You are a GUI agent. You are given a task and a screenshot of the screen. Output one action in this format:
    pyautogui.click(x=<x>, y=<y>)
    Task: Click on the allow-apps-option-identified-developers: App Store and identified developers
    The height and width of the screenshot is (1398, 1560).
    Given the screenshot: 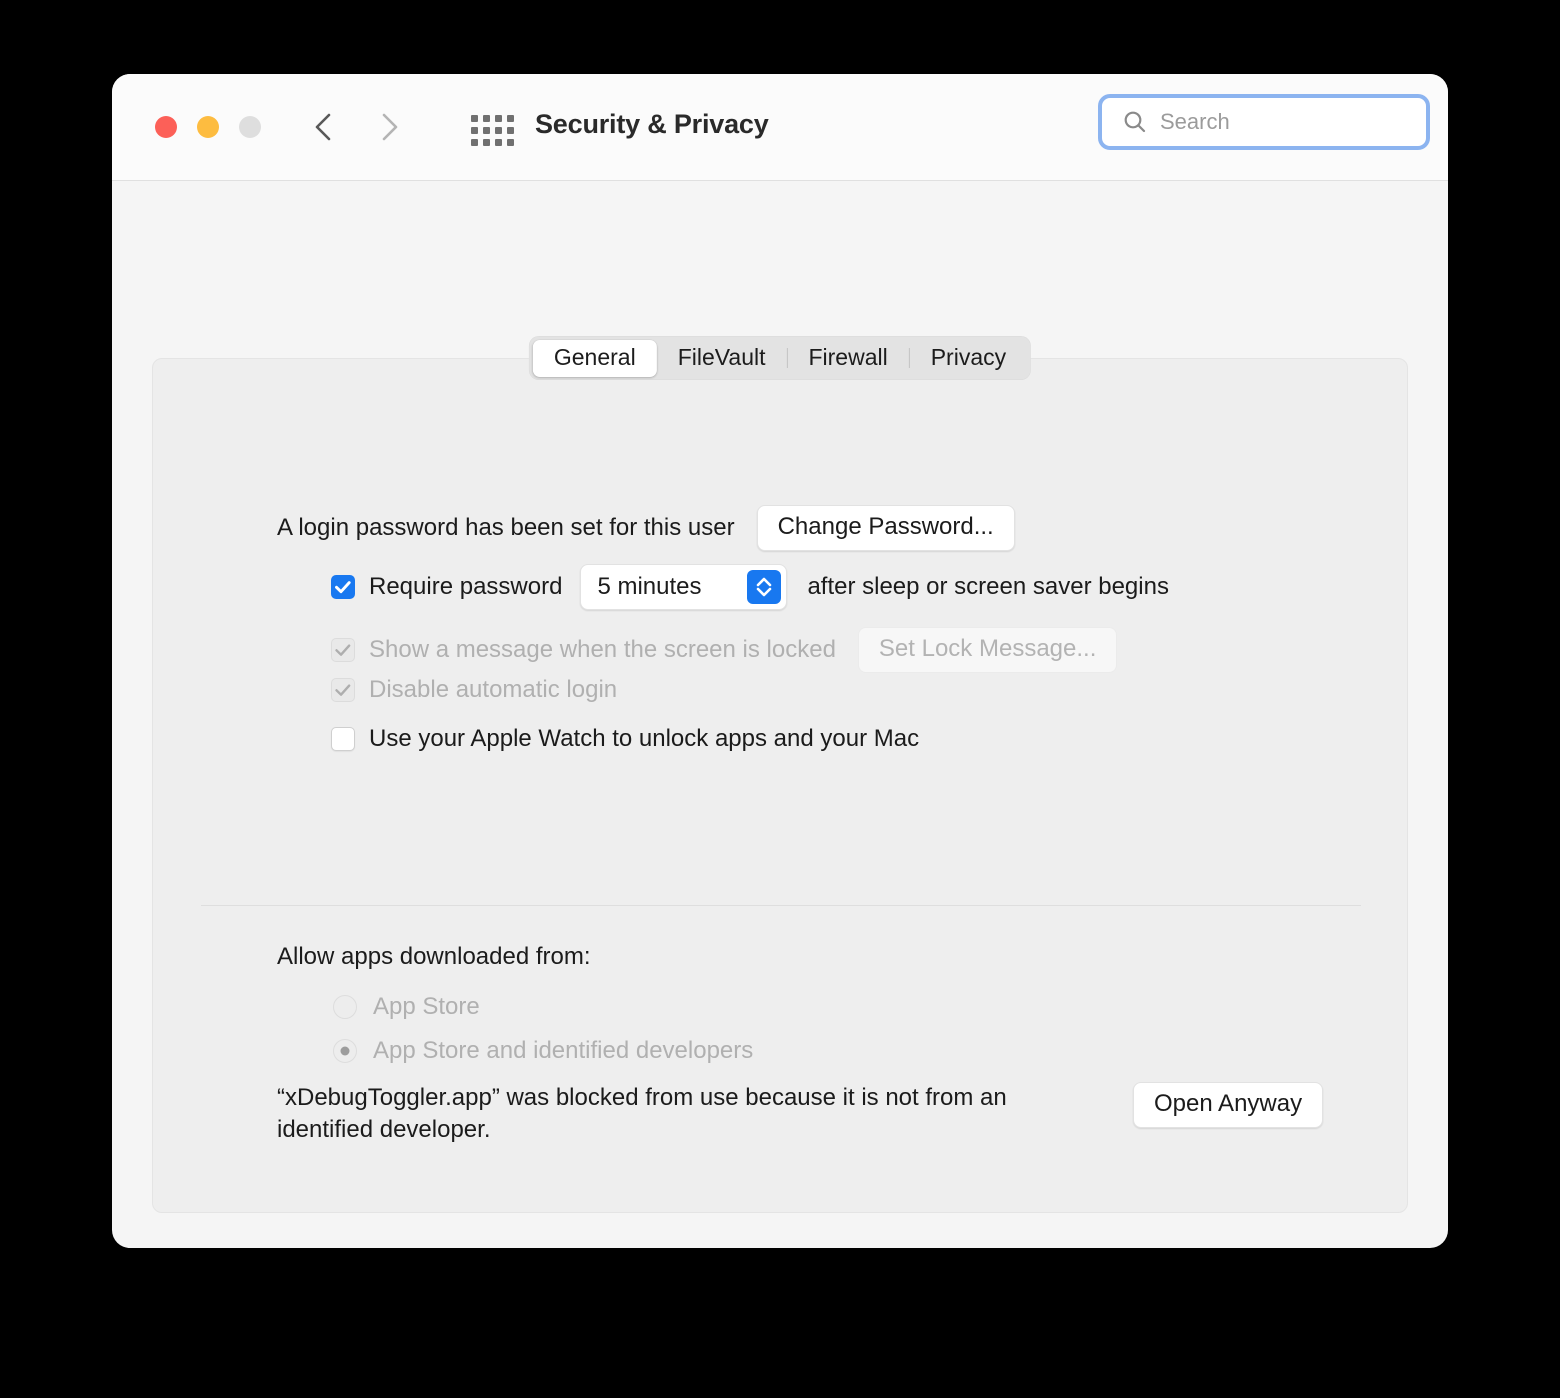 What is the action you would take?
    pyautogui.click(x=543, y=1051)
    